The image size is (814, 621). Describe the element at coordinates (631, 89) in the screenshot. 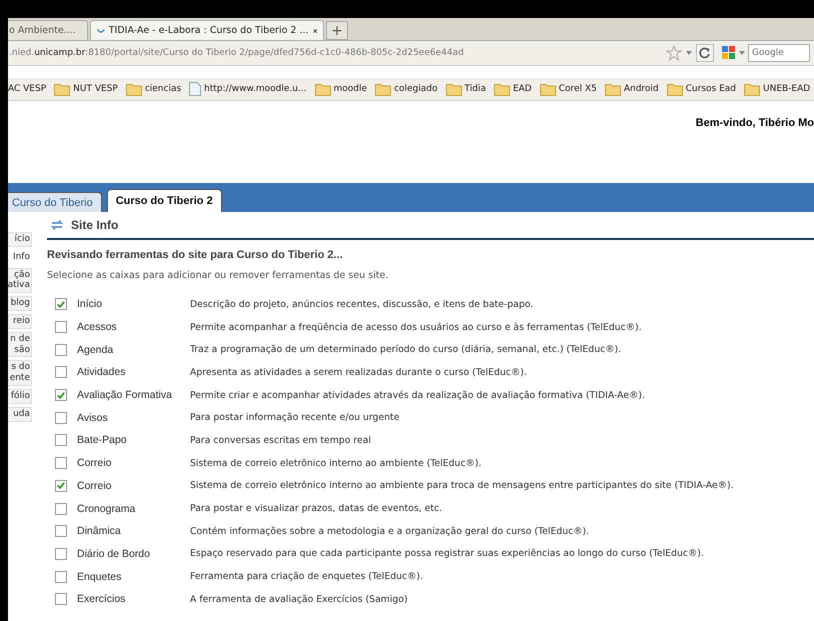

I see `bookmark: Android` at that location.